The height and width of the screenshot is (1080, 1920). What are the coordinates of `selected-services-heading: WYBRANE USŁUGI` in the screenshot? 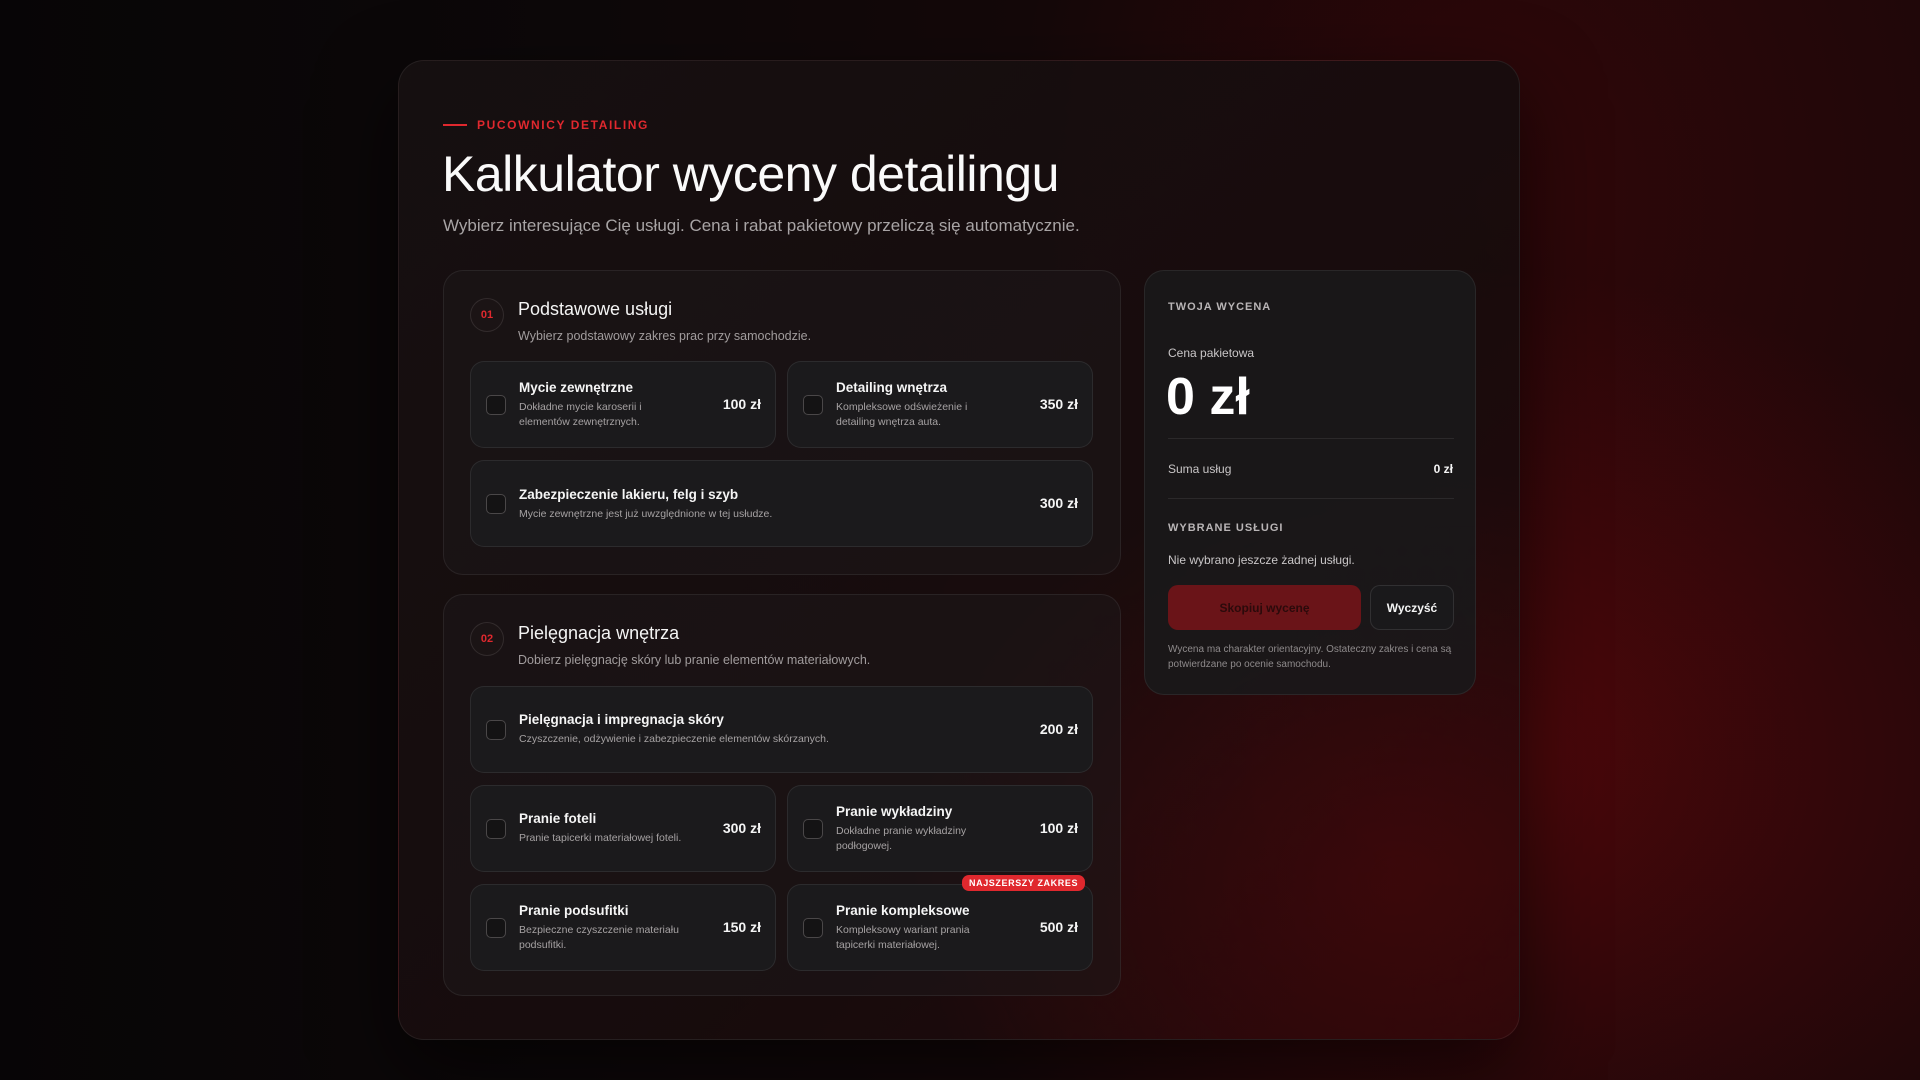 It's located at (1226, 528).